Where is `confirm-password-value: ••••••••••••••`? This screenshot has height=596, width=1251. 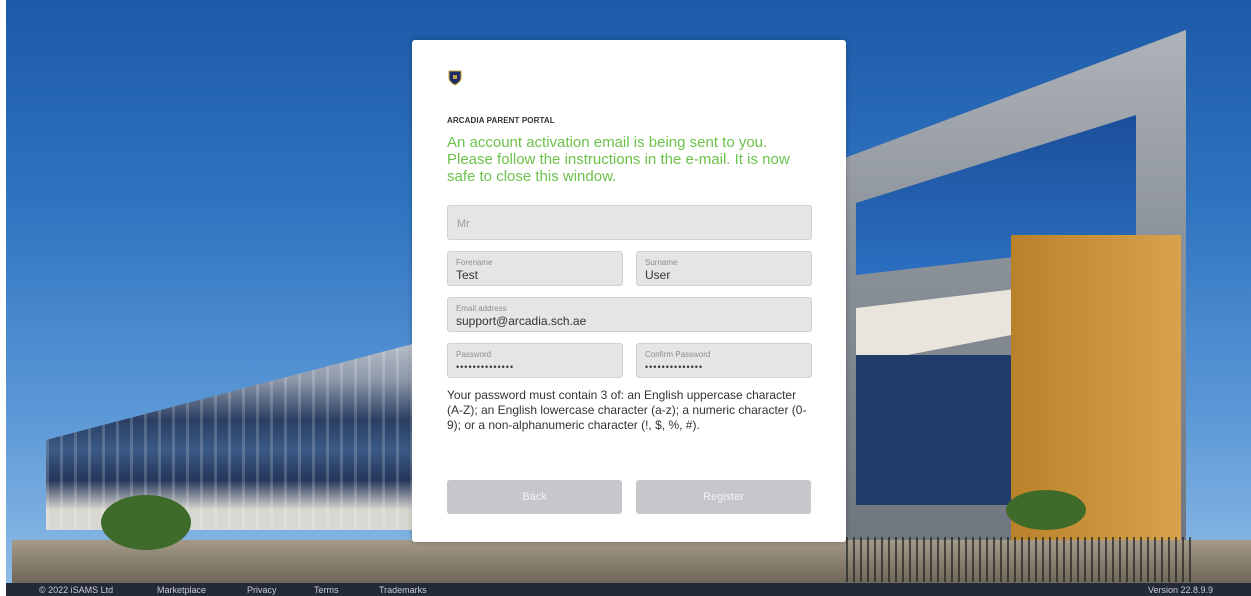 confirm-password-value: •••••••••••••• is located at coordinates (674, 367).